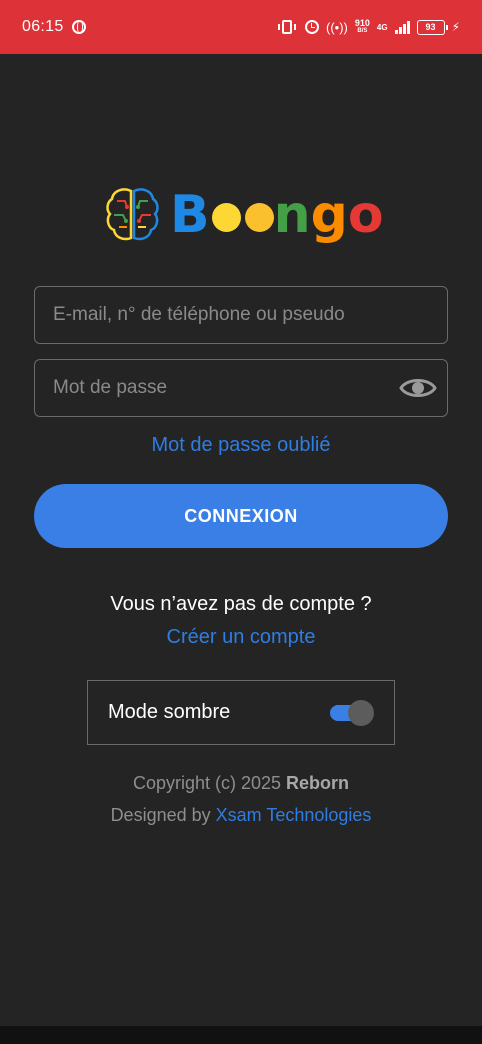  Describe the element at coordinates (277, 215) in the screenshot. I see `app-logo-wordmark: Bngo` at that location.